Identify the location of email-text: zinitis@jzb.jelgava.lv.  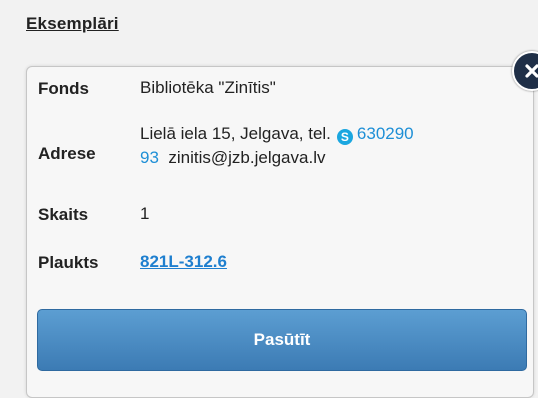
(247, 157).